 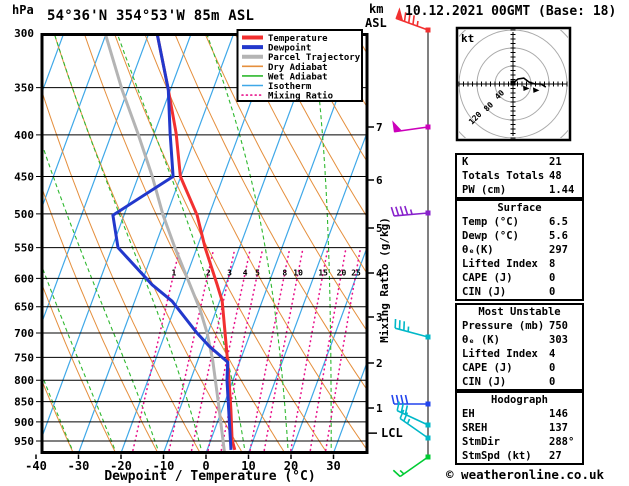 What do you see at coordinates (519, 414) in the screenshot?
I see `table-row: EH 146` at bounding box center [519, 414].